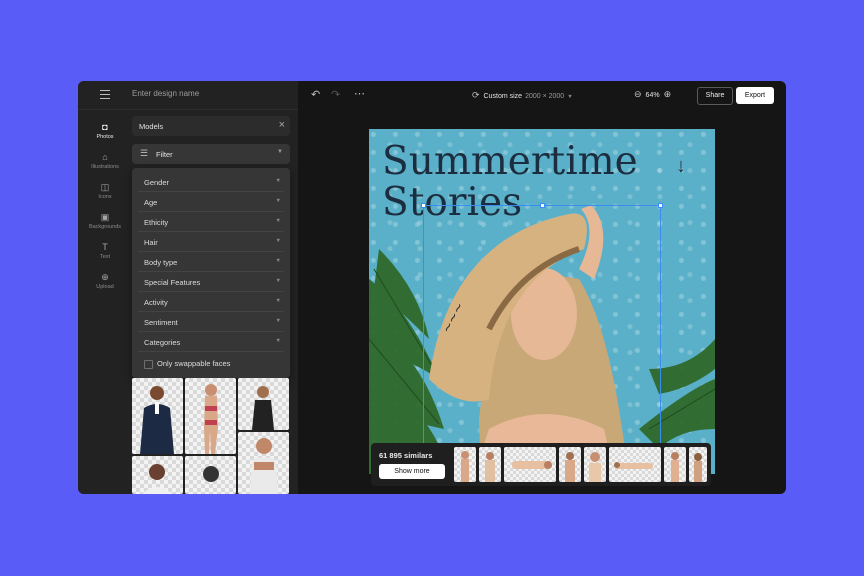 This screenshot has width=864, height=576. Describe the element at coordinates (105, 227) in the screenshot. I see `rail-item-label: Backgrounds` at that location.